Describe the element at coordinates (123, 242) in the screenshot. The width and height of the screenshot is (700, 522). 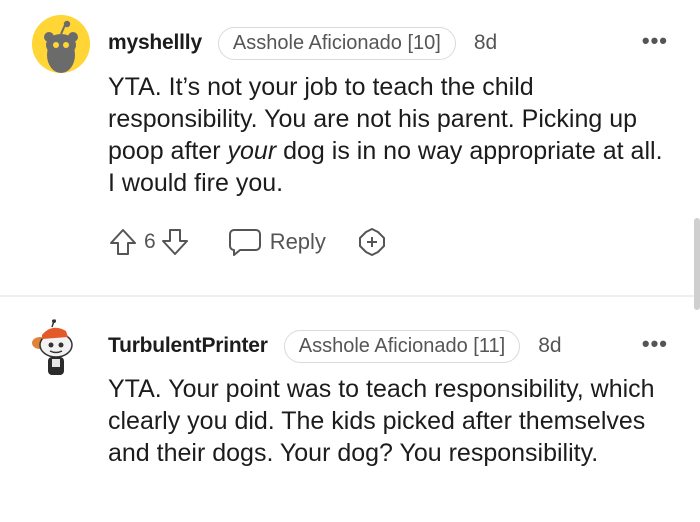
I see `upvote-icon` at that location.